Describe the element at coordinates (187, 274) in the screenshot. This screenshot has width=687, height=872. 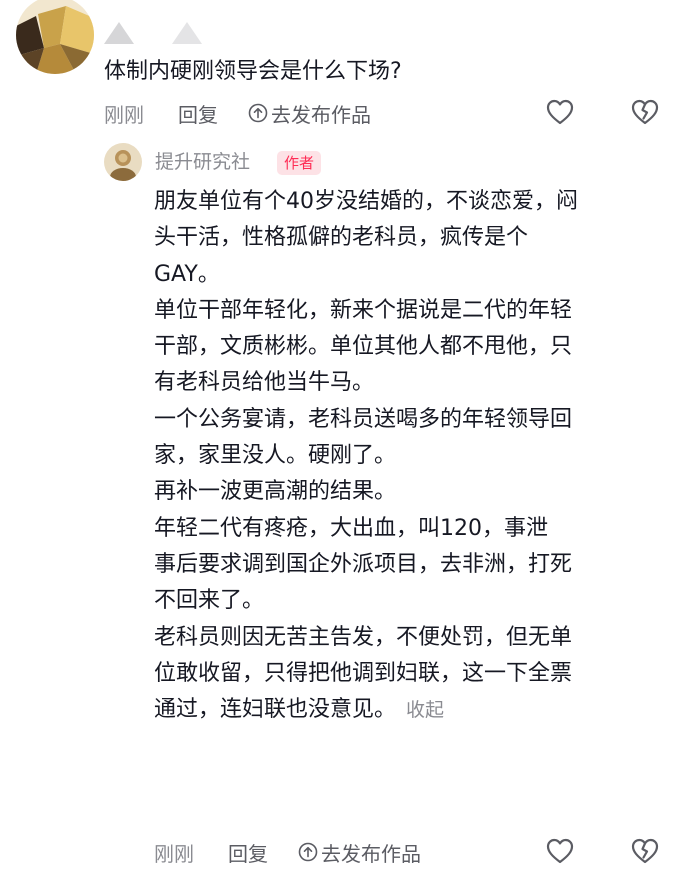
I see `reply-text-line: GAY。` at that location.